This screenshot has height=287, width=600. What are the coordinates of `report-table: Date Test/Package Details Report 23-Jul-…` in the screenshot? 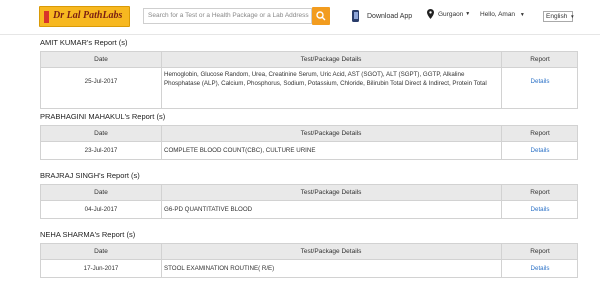 It's located at (309, 142).